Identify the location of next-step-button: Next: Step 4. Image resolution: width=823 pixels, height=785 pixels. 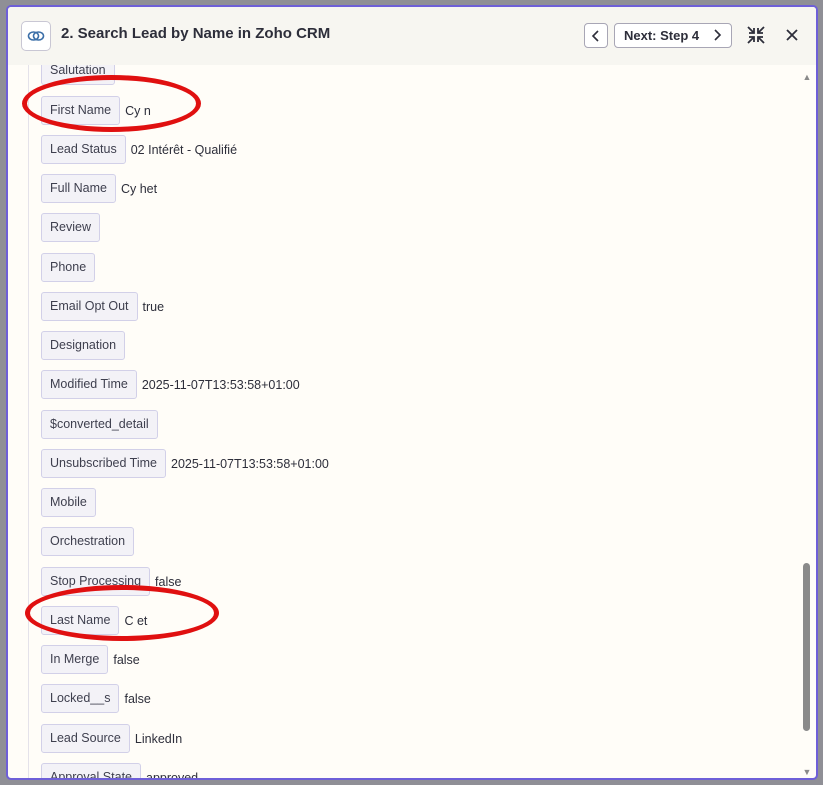
(673, 35).